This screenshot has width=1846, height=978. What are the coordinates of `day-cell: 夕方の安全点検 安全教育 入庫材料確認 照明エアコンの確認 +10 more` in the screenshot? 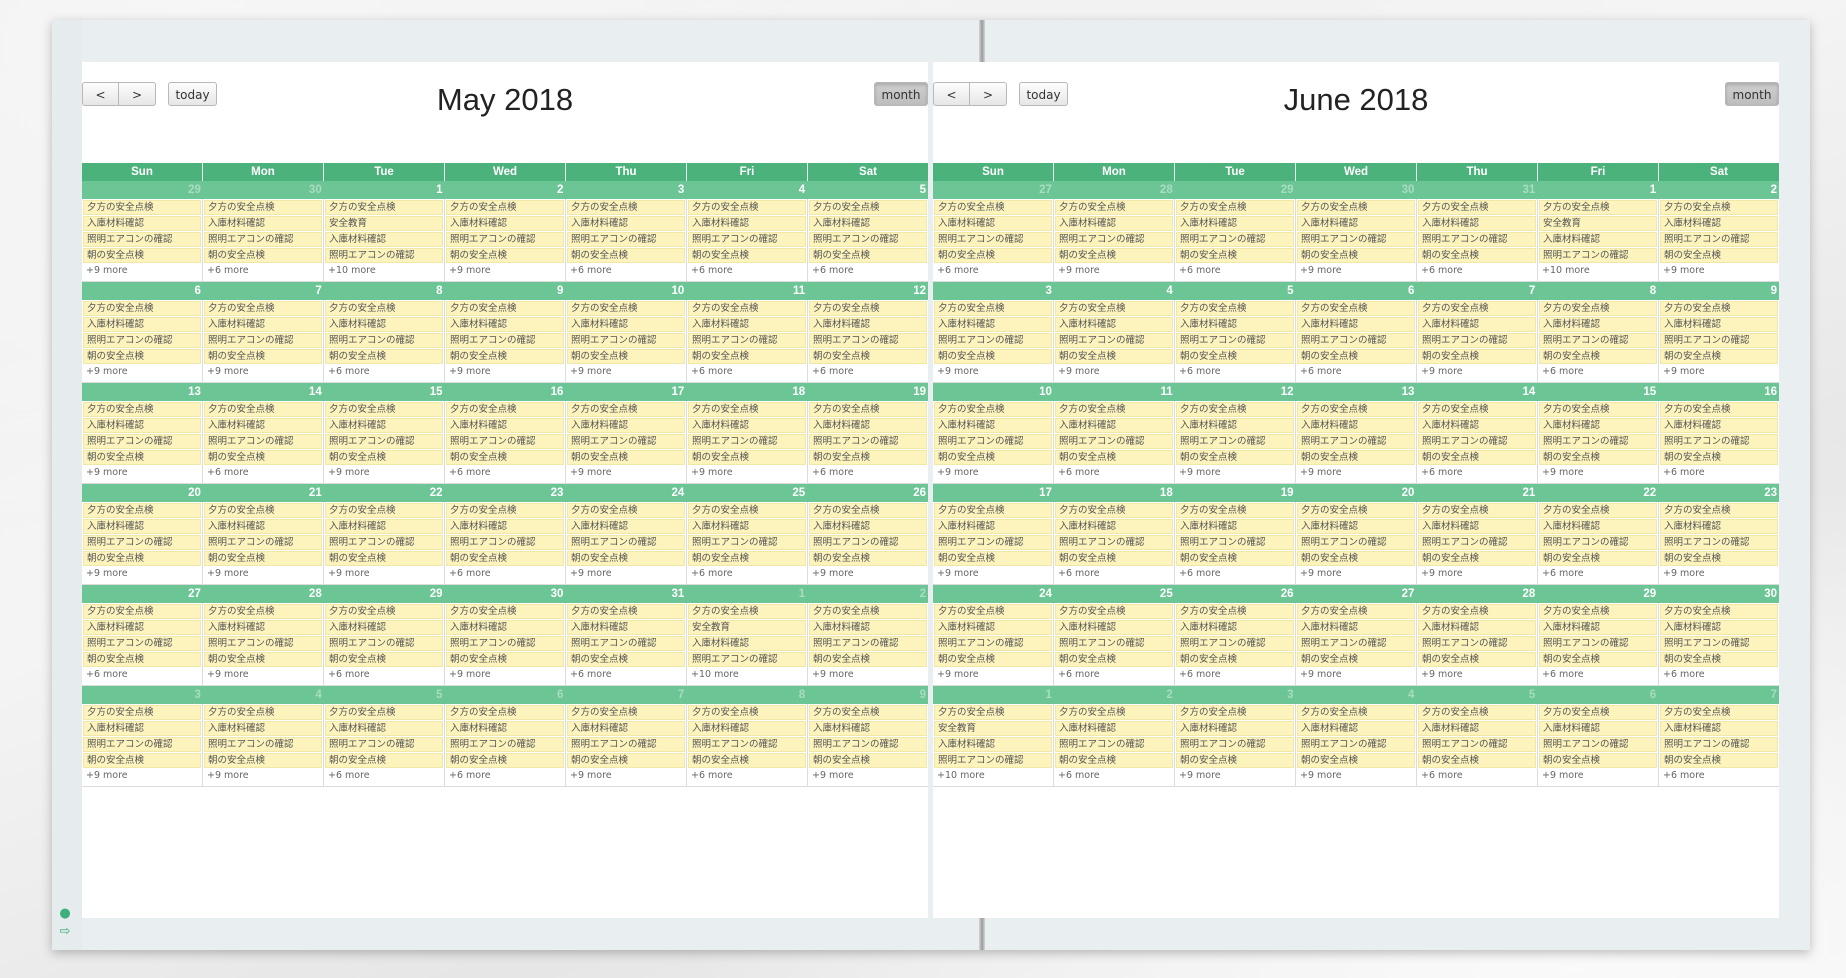 It's located at (993, 745).